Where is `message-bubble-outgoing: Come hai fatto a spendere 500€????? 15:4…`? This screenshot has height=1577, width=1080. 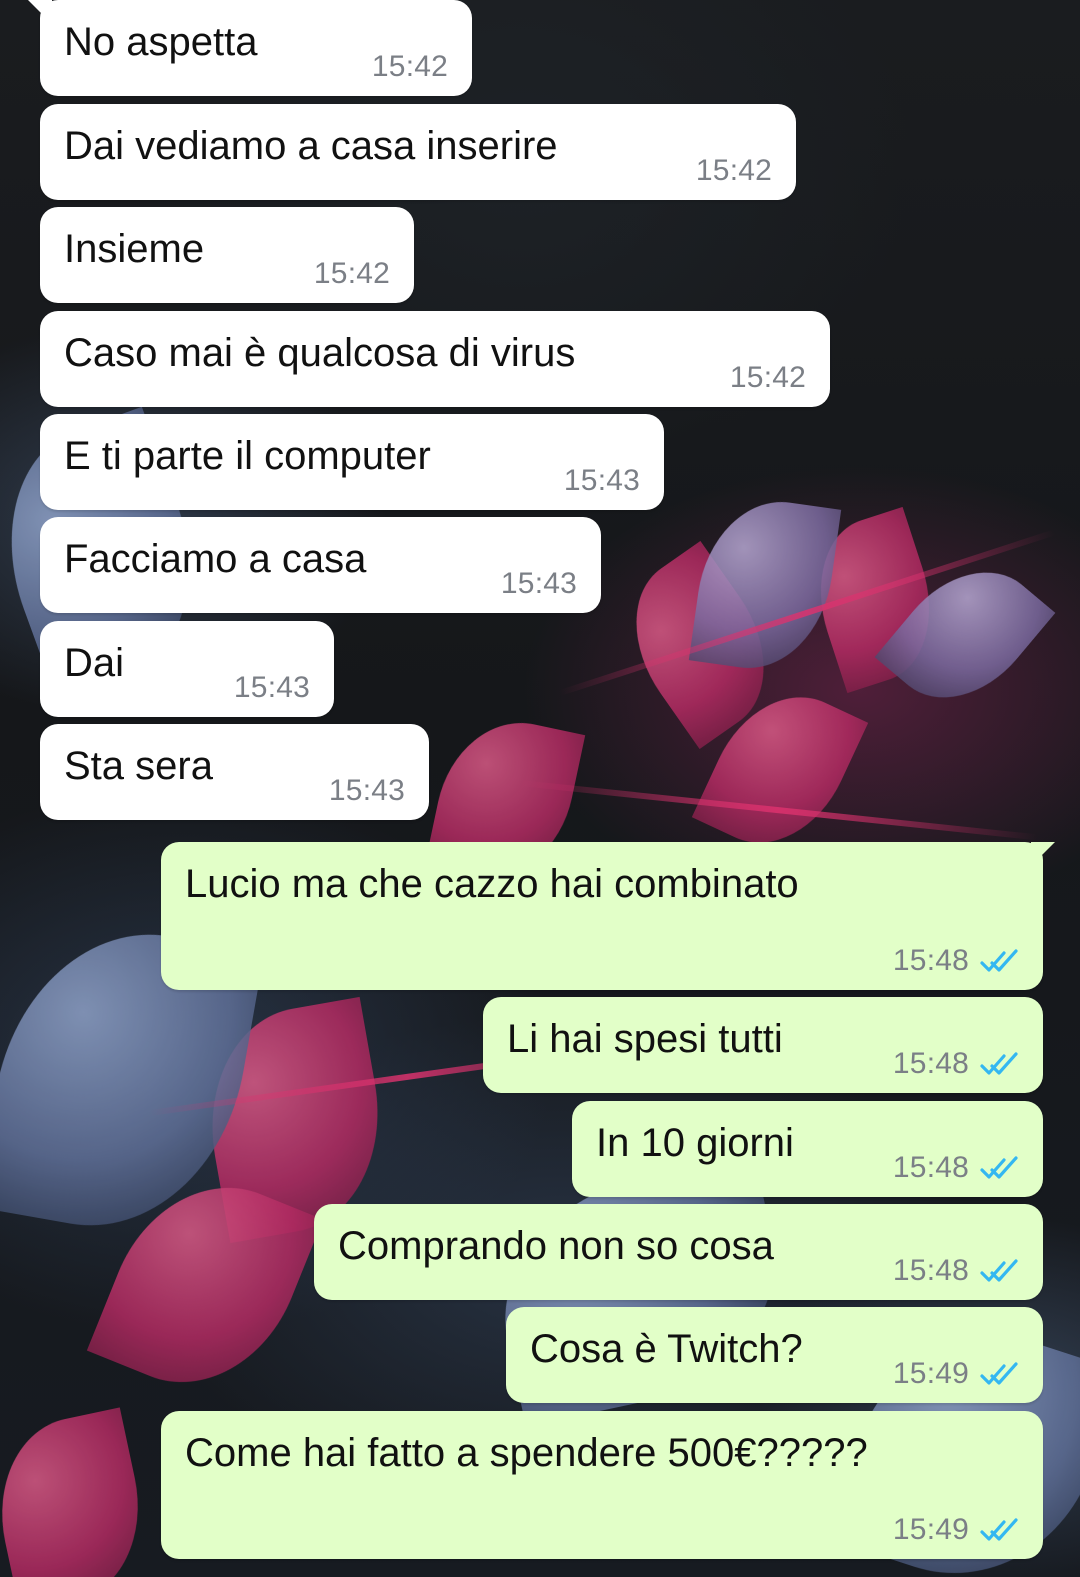 message-bubble-outgoing: Come hai fatto a spendere 500€????? 15:4… is located at coordinates (602, 1485).